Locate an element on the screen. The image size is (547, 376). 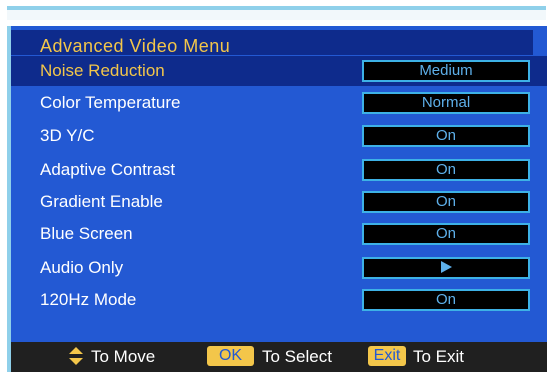
menu-item-label: Noise Reduction is located at coordinates (102, 70).